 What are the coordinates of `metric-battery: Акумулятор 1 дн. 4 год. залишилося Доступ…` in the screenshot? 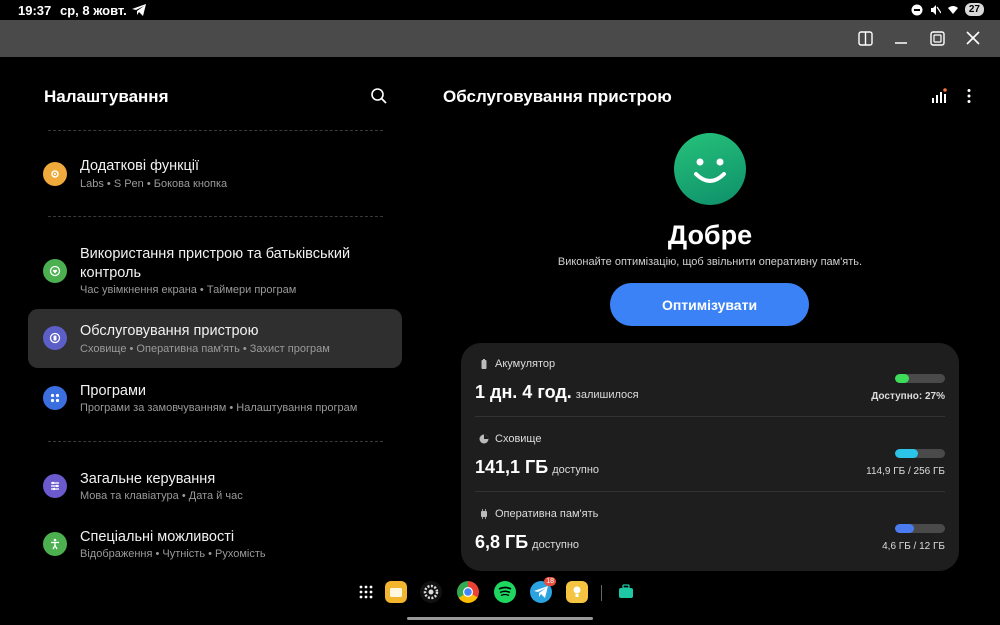 It's located at (710, 387).